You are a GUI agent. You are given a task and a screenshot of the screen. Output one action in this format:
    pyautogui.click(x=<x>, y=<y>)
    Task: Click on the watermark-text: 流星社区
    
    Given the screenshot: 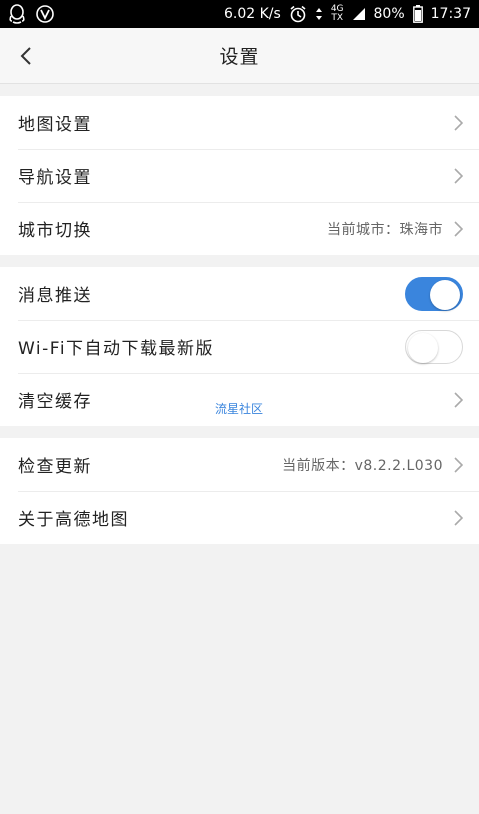 What is the action you would take?
    pyautogui.click(x=239, y=409)
    